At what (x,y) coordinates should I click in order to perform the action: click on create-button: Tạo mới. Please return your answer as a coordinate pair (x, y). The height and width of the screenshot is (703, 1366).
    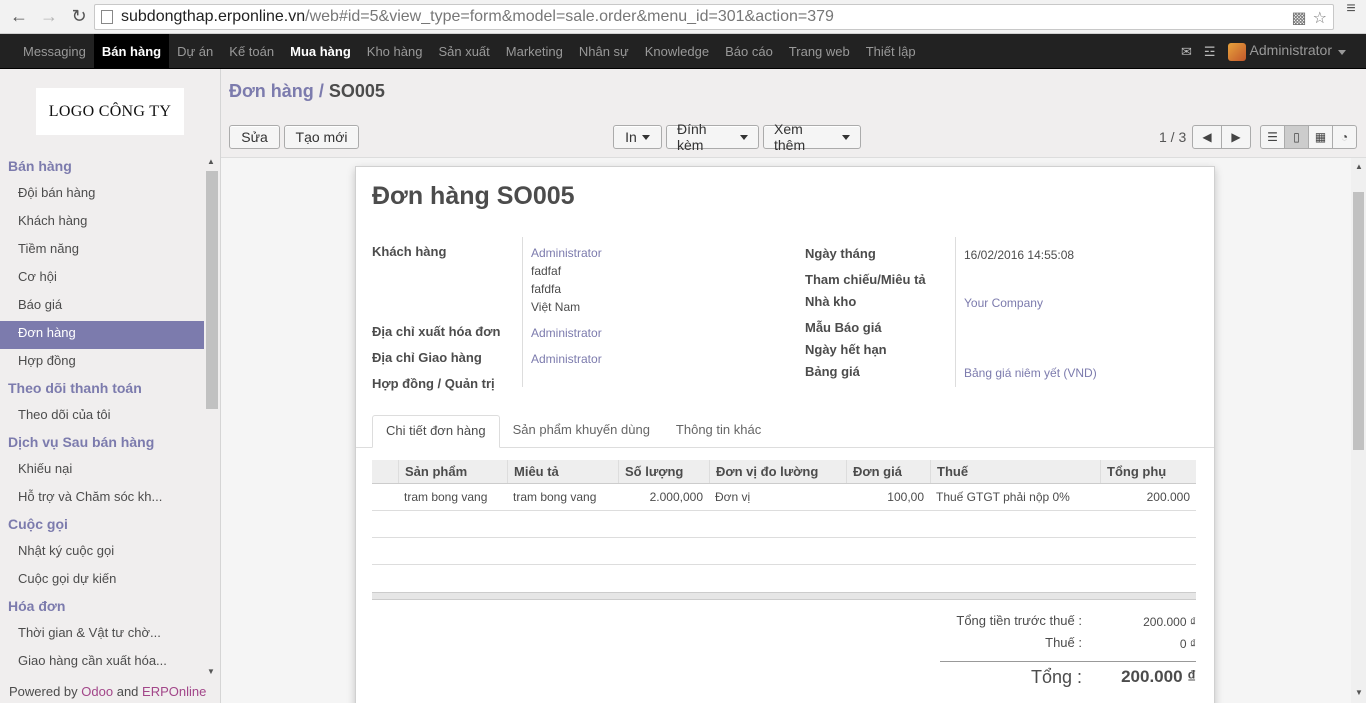
    Looking at the image, I should click on (321, 137).